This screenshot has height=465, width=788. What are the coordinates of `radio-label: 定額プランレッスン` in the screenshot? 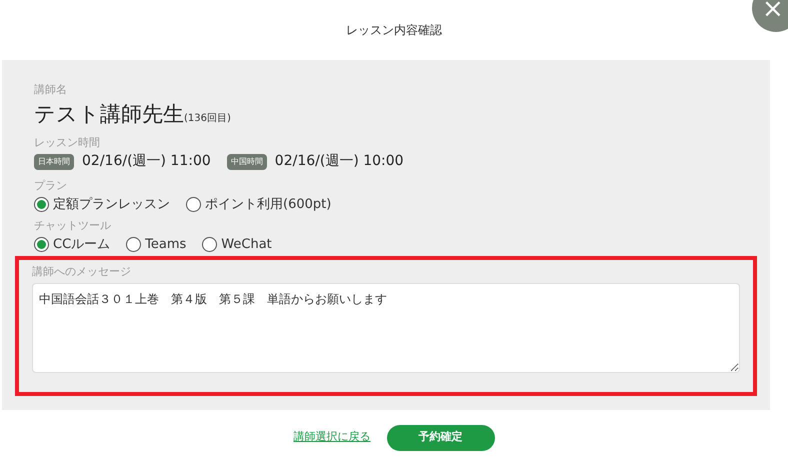 It's located at (111, 205).